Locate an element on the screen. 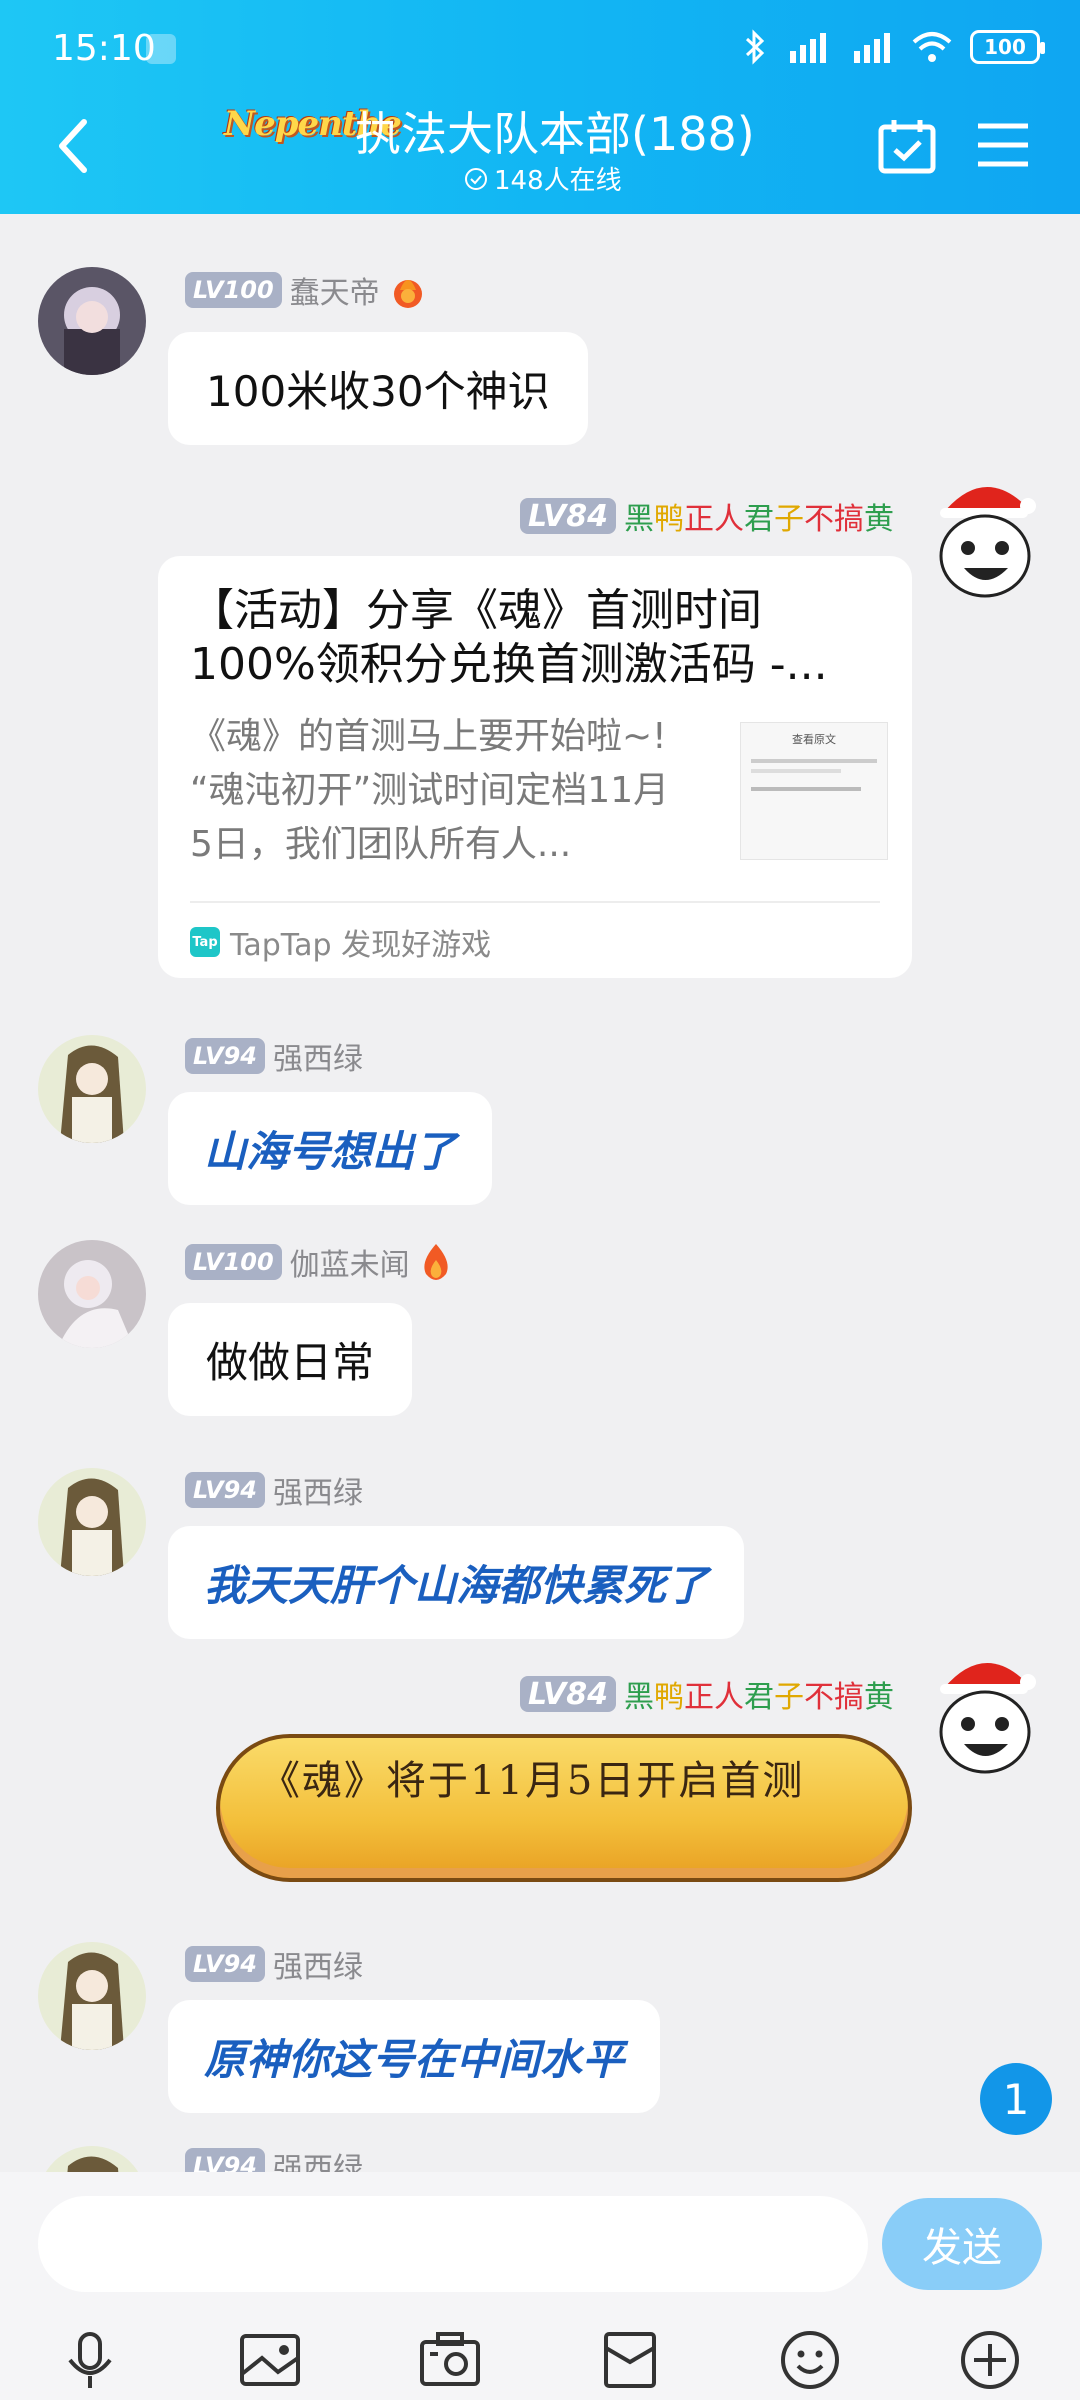 The image size is (1080, 2400). message-bubble: 山海号想出了 is located at coordinates (330, 1148).